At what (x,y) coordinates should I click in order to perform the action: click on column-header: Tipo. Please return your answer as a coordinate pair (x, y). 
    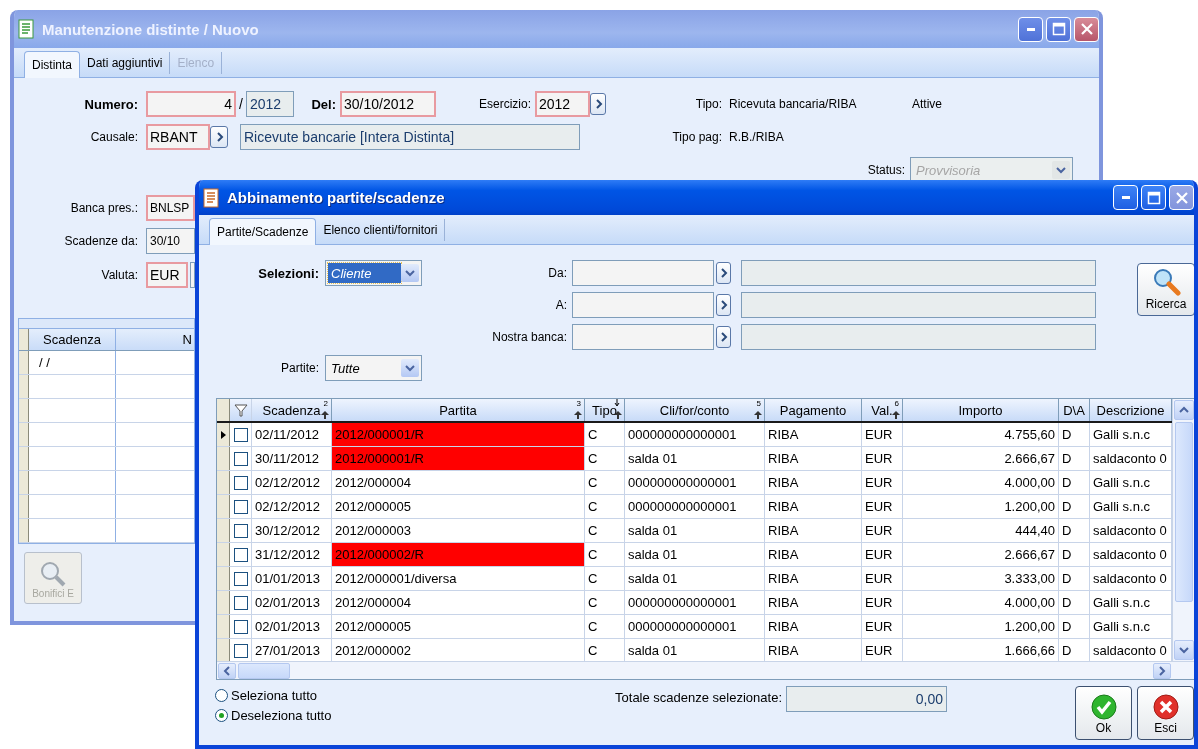
    Looking at the image, I should click on (605, 410).